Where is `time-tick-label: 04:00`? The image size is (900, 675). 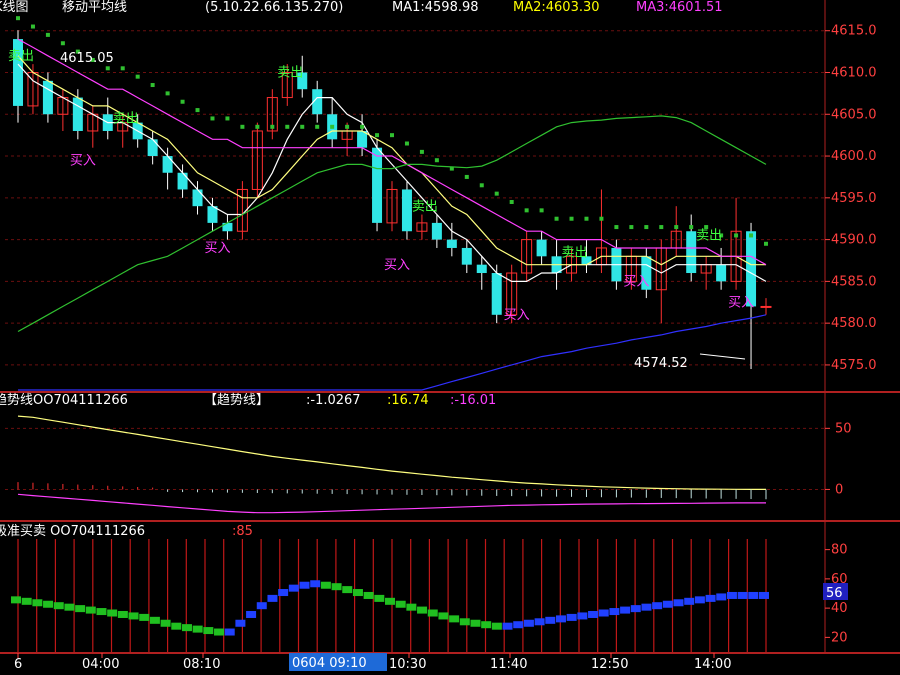
time-tick-label: 04:00 is located at coordinates (100, 664).